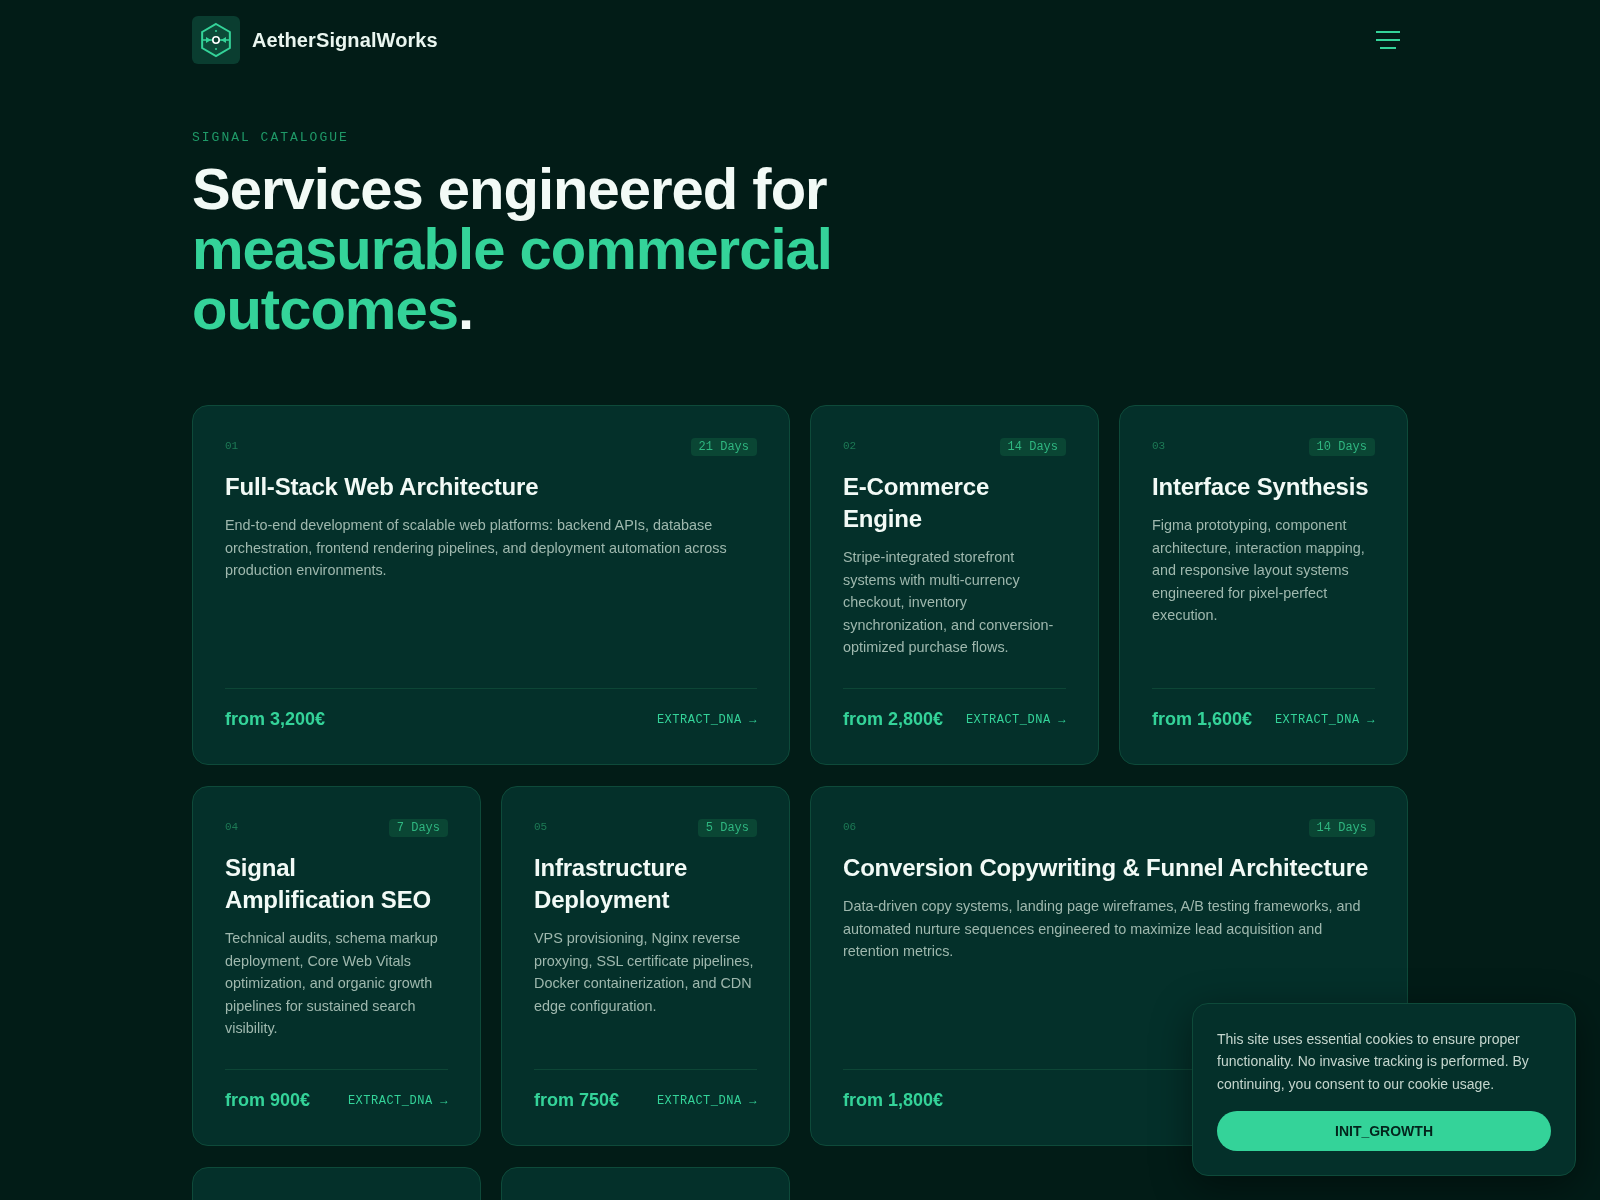 Image resolution: width=1600 pixels, height=1200 pixels. Describe the element at coordinates (1373, 1061) in the screenshot. I see `cookie-message: This site uses essential cookies to ensure proper functionality. No invasive tracking is performed. By continuing, you consent to our cookie usage.` at that location.